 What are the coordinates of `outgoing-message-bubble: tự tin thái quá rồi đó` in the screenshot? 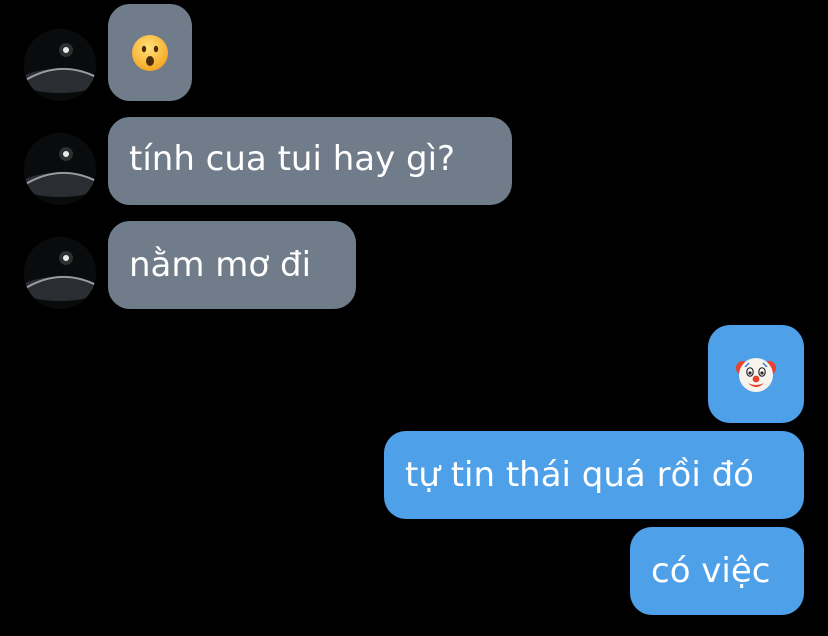 It's located at (594, 475).